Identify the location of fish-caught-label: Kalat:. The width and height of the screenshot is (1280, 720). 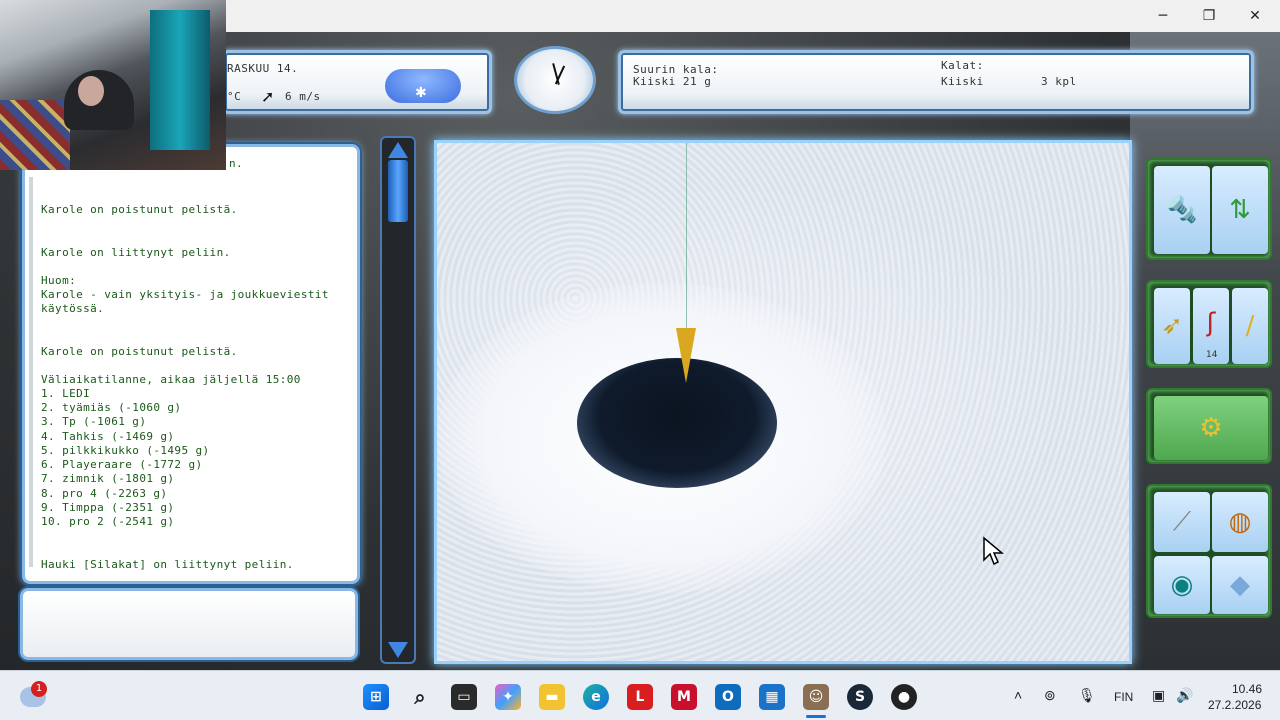
(962, 65).